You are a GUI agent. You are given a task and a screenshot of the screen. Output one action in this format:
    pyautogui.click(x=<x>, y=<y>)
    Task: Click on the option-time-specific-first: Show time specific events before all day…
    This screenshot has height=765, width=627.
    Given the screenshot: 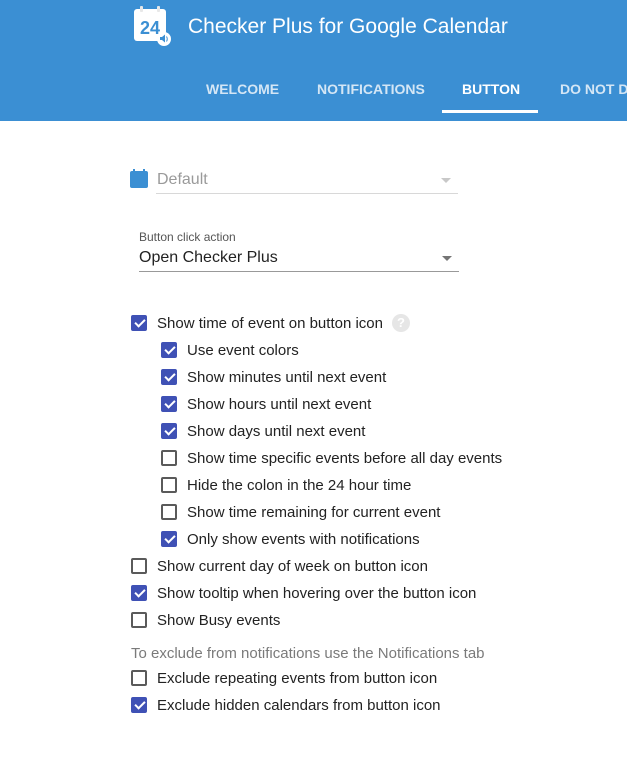 What is the action you would take?
    pyautogui.click(x=331, y=458)
    